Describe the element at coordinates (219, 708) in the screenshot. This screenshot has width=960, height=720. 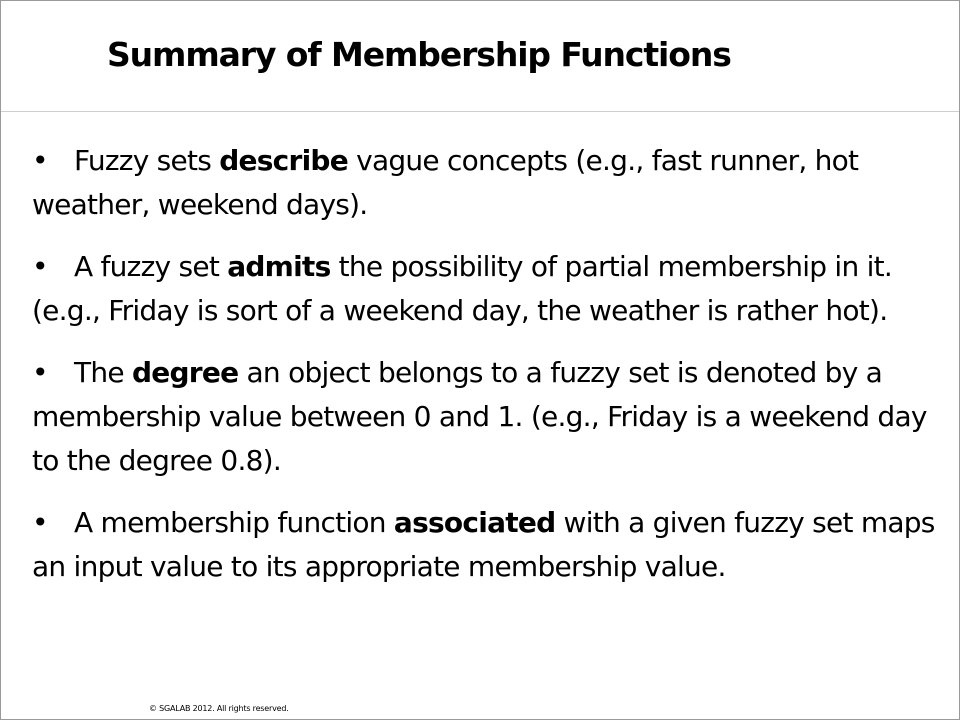
I see `copyright-footer: © SGALAB 2012. All rights reserved.` at that location.